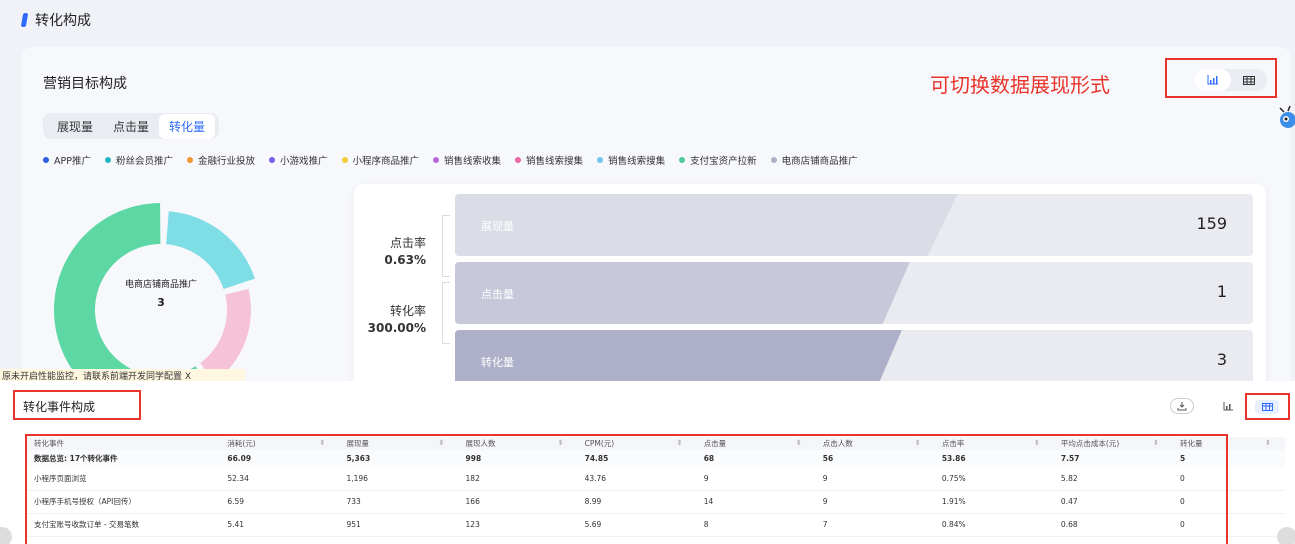 The height and width of the screenshot is (544, 1295). I want to click on legend-item: 小游戏推广, so click(298, 160).